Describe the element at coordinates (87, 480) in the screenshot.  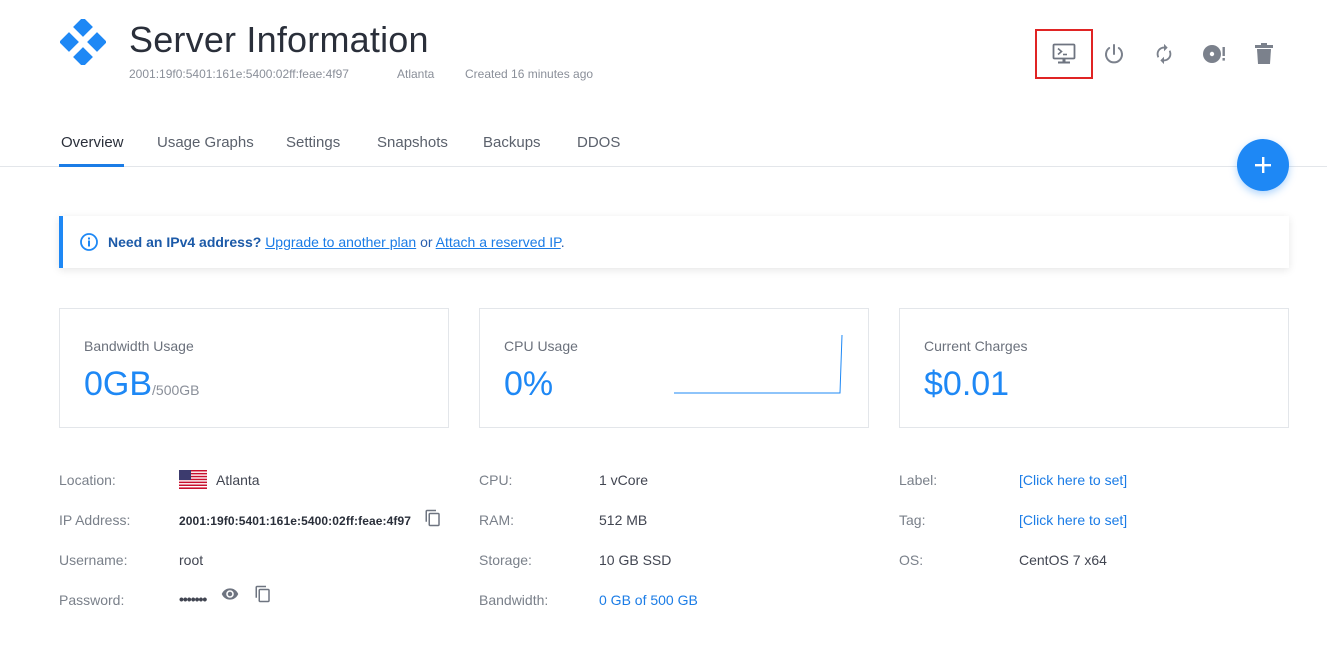
I see `location-label: Location:` at that location.